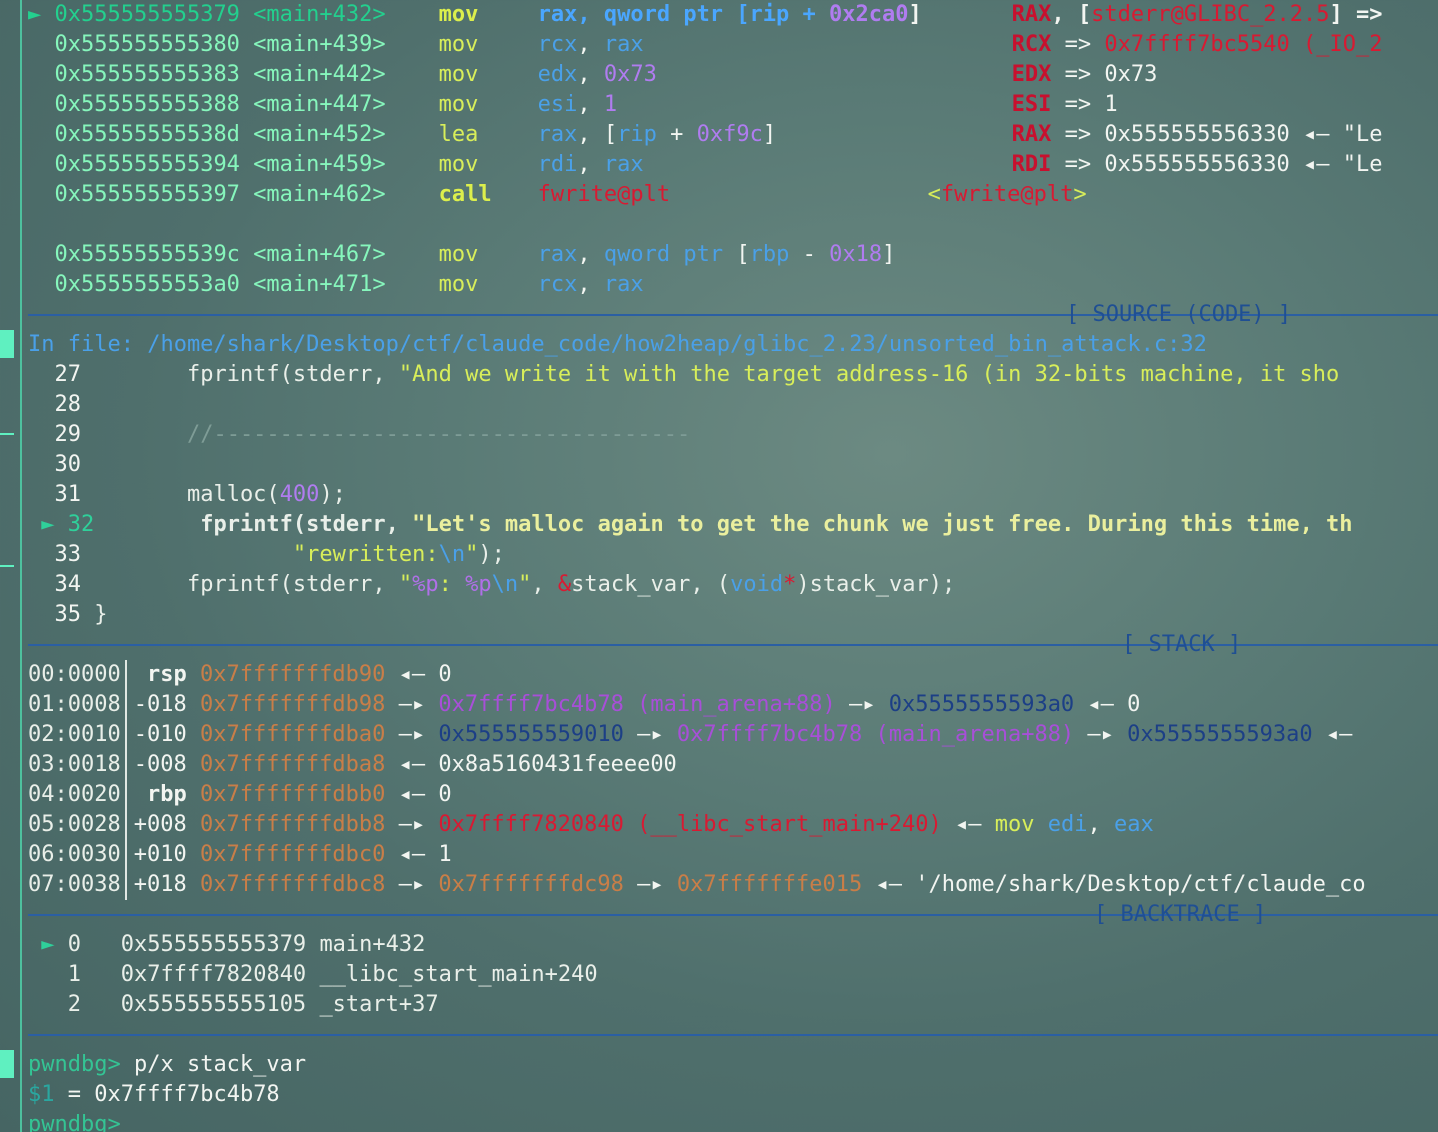 The image size is (1438, 1132). What do you see at coordinates (733, 1095) in the screenshot?
I see `console-result: $1 = 0x7ffff7bc4b78` at bounding box center [733, 1095].